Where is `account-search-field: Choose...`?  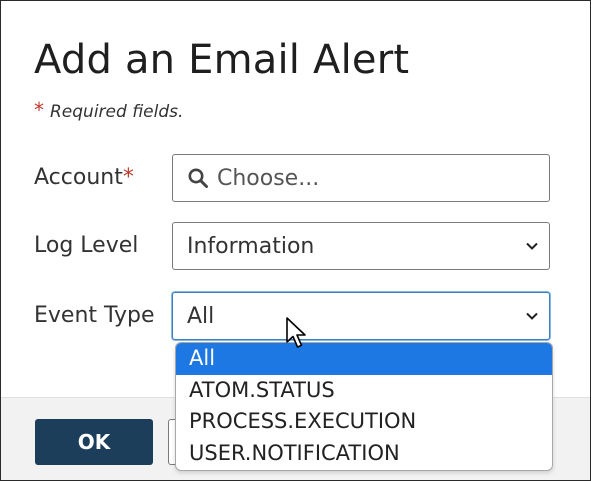
account-search-field: Choose... is located at coordinates (361, 178).